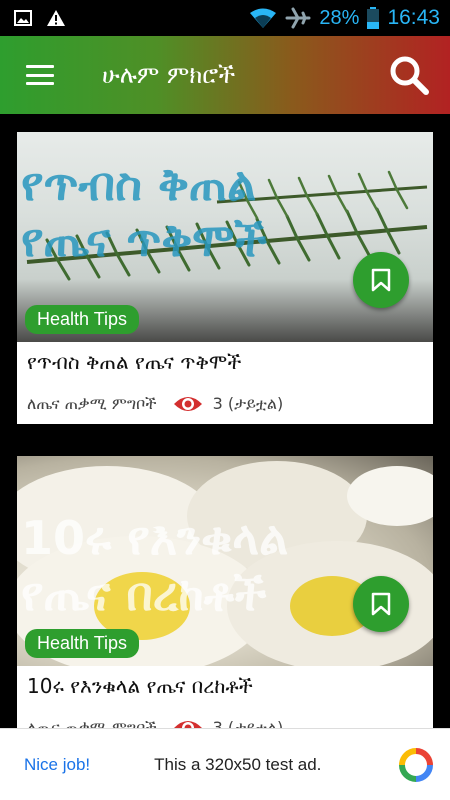 This screenshot has height=800, width=450. I want to click on warning-icon, so click(56, 18).